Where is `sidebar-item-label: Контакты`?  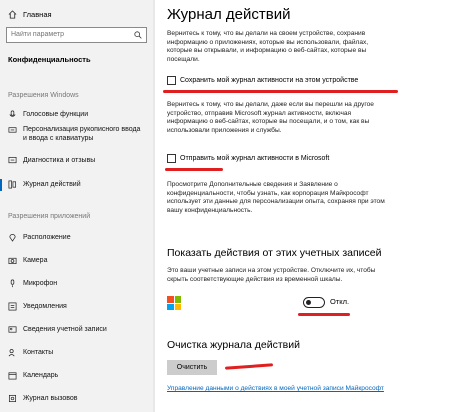 sidebar-item-label: Контакты is located at coordinates (38, 352).